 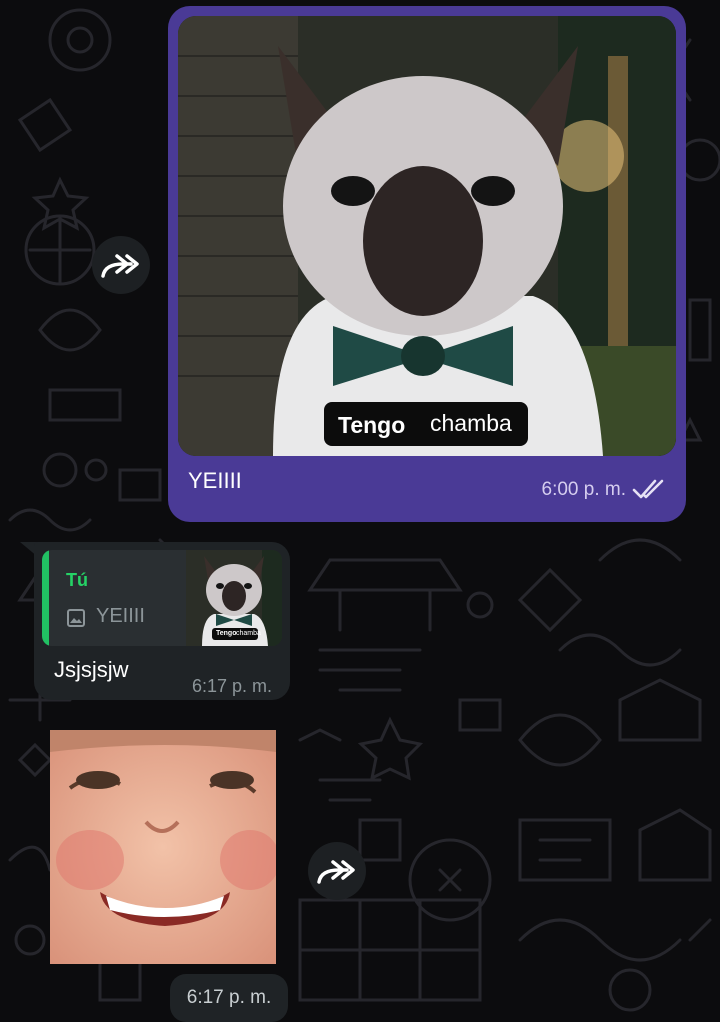 What do you see at coordinates (215, 480) in the screenshot?
I see `message-caption: YEIIII` at bounding box center [215, 480].